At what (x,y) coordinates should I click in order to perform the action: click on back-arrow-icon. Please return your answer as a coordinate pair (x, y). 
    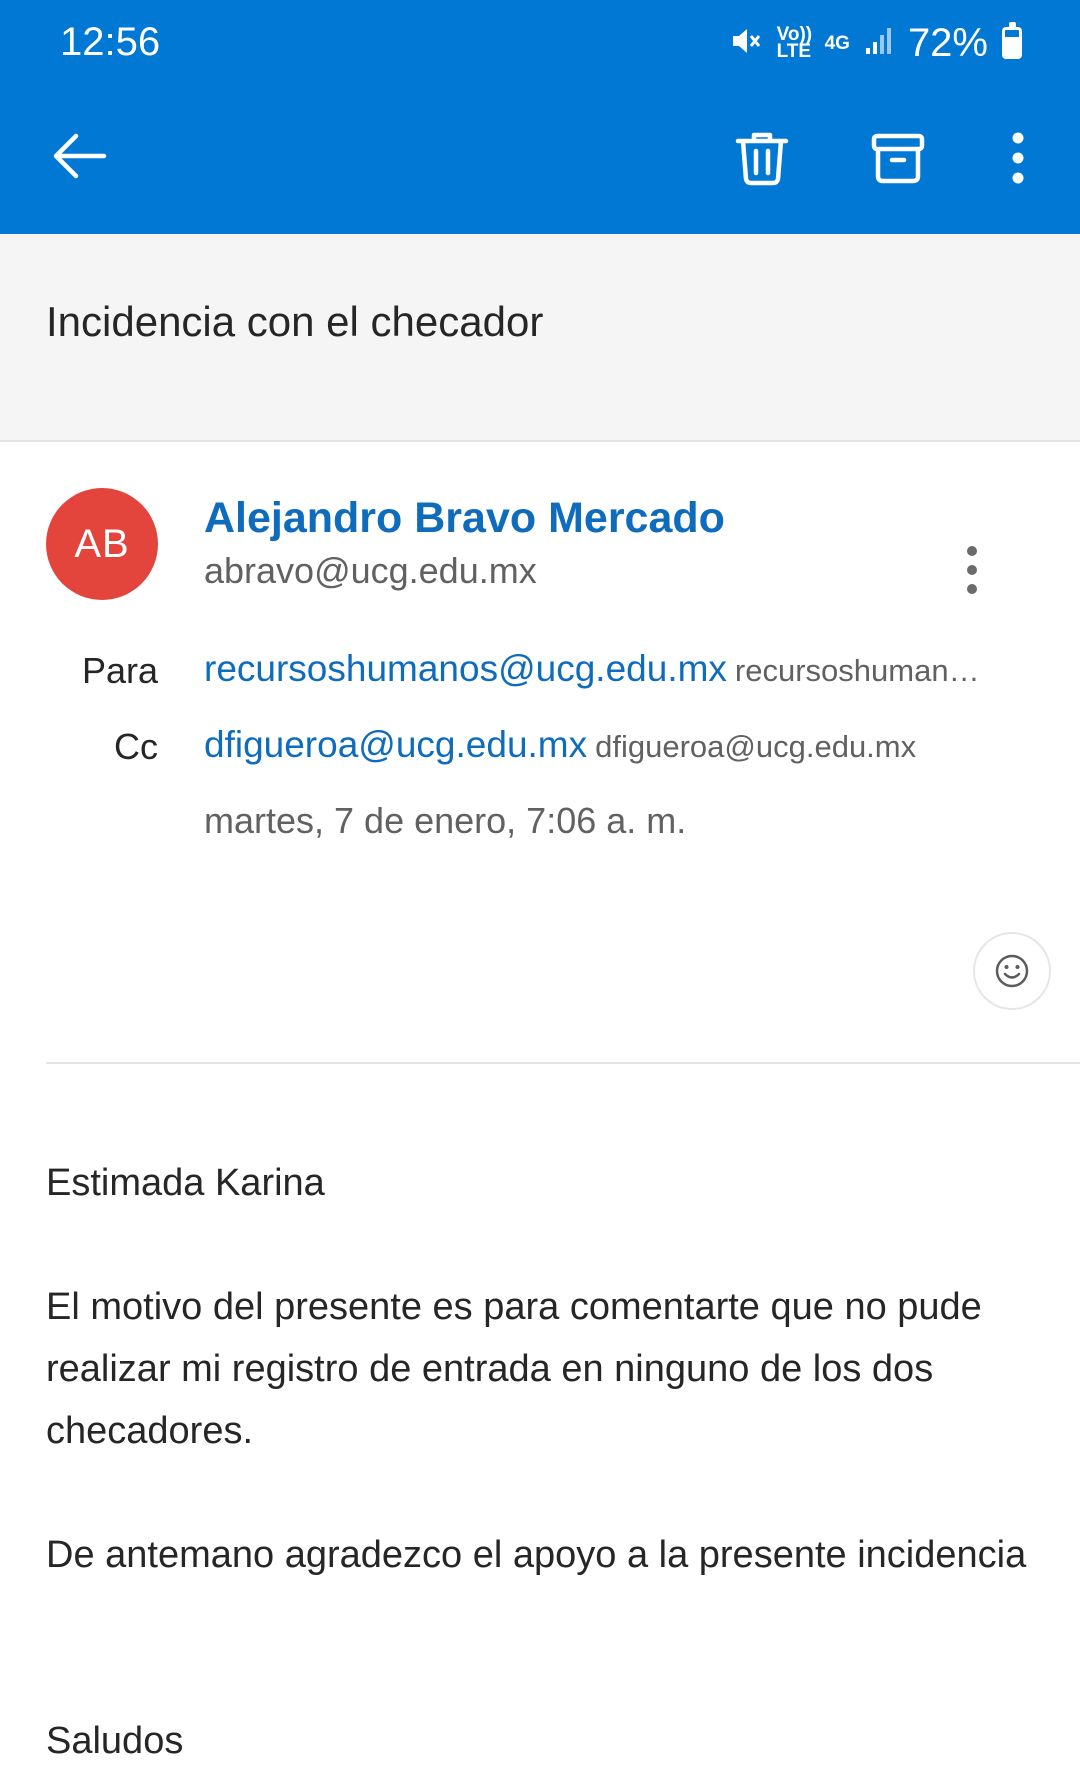
    Looking at the image, I should click on (80, 156).